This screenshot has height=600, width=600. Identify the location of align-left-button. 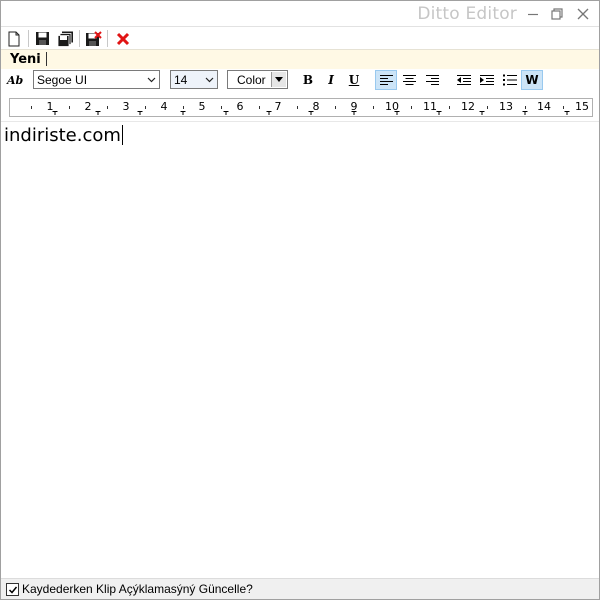
(386, 80).